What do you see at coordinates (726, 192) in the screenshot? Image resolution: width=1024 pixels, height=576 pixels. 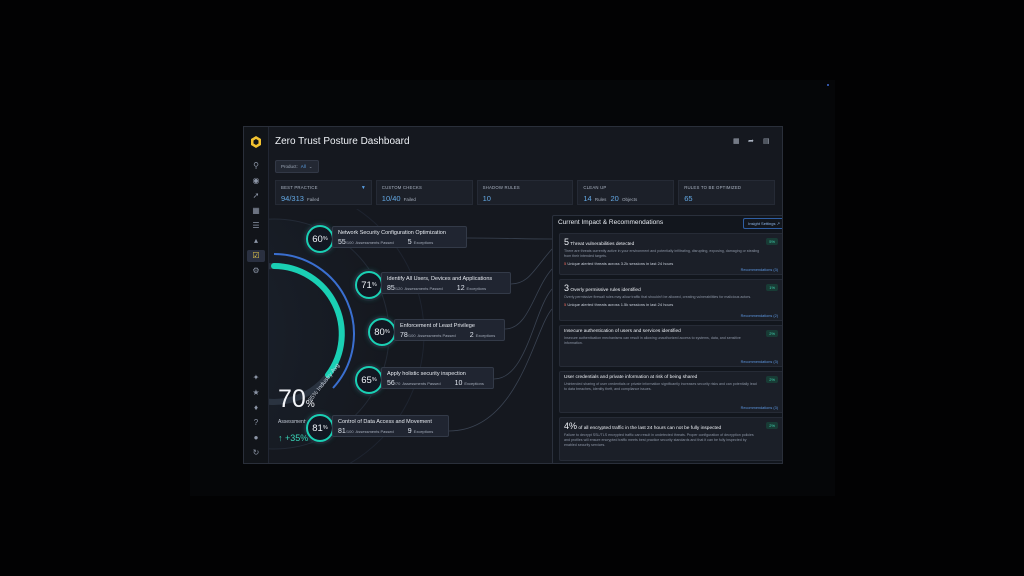 I see `stat-rules-optimized: RULES TO BE OPTIMIZED 65` at bounding box center [726, 192].